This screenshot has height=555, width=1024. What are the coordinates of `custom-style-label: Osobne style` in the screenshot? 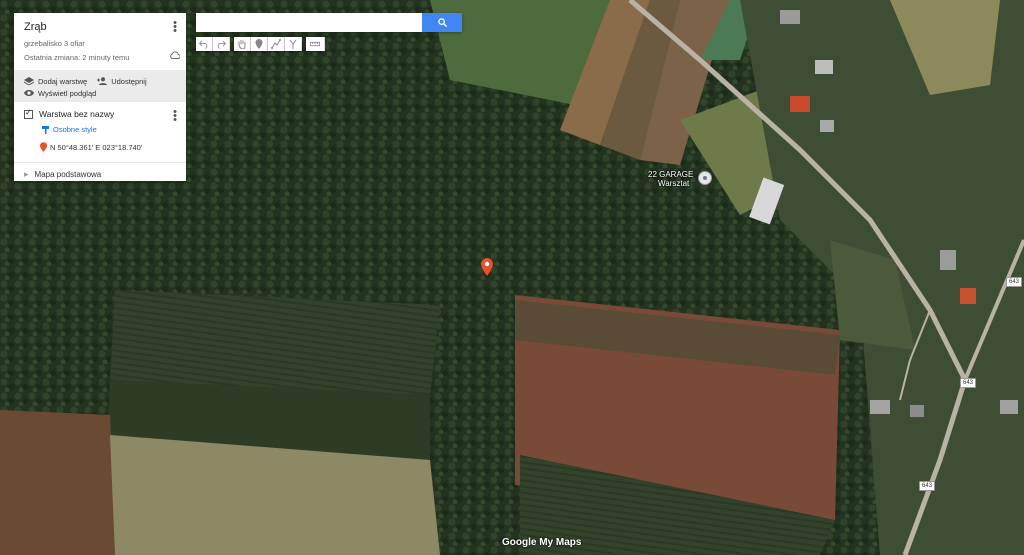 It's located at (75, 129).